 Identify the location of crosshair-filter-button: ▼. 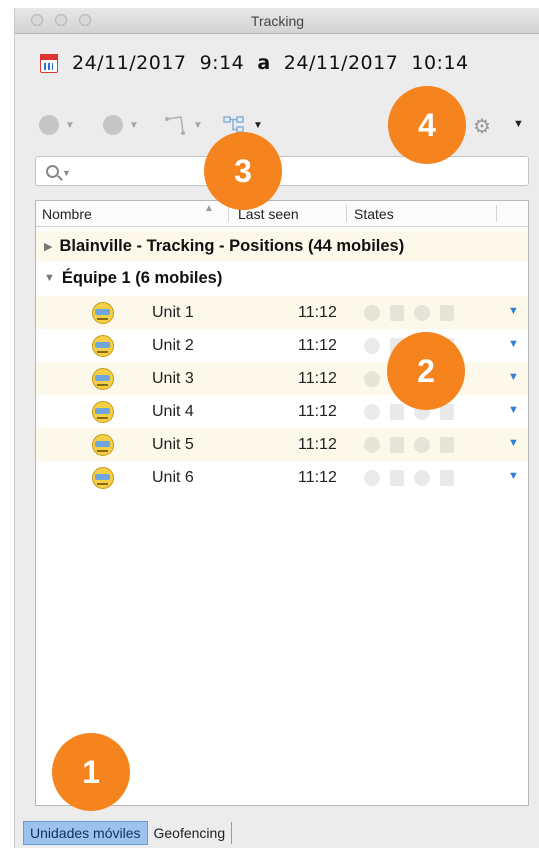
(57, 125).